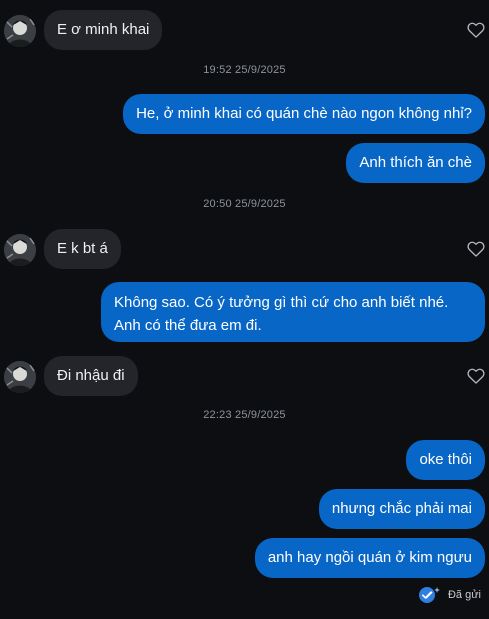  Describe the element at coordinates (401, 509) in the screenshot. I see `message-bubble: nhưng chắc phải mai` at that location.